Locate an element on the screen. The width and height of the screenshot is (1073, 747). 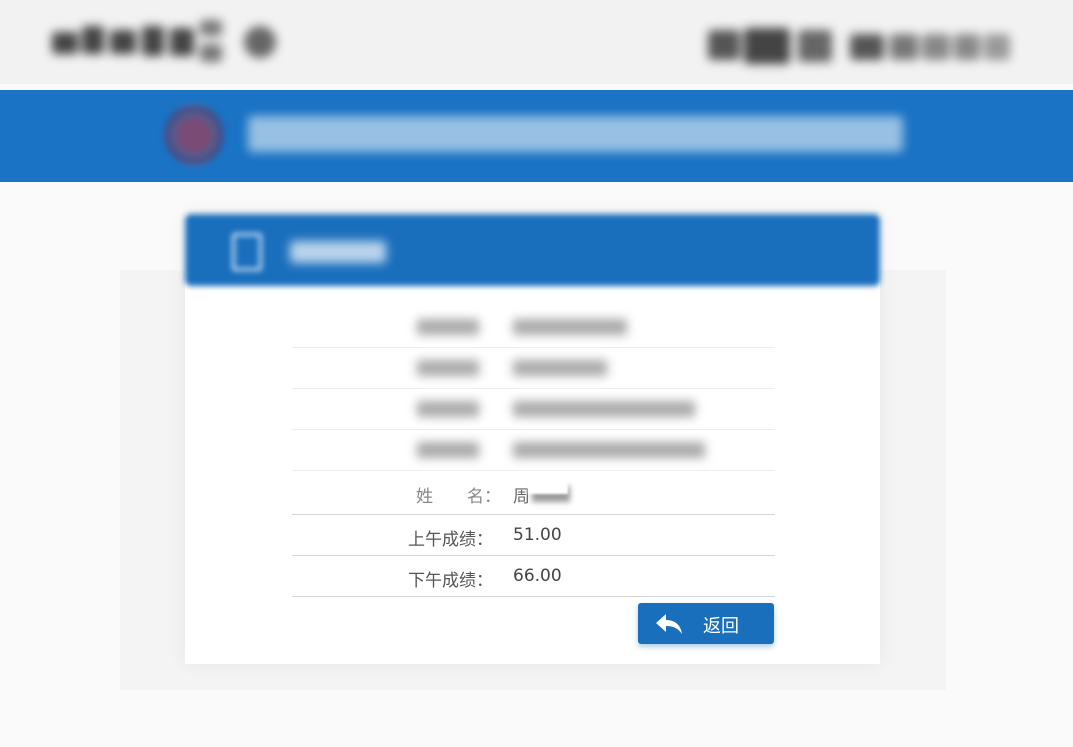
info-row-1-placeholder is located at coordinates (448, 327).